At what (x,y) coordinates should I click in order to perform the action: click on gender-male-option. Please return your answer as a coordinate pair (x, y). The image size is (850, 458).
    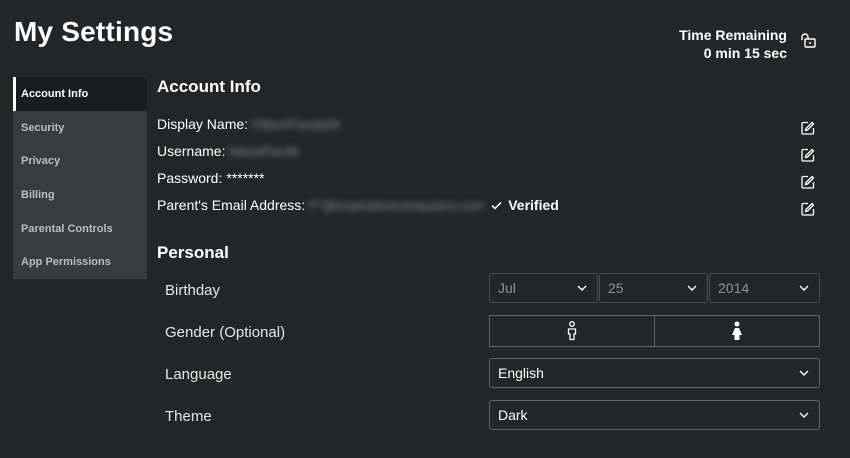
    Looking at the image, I should click on (572, 331).